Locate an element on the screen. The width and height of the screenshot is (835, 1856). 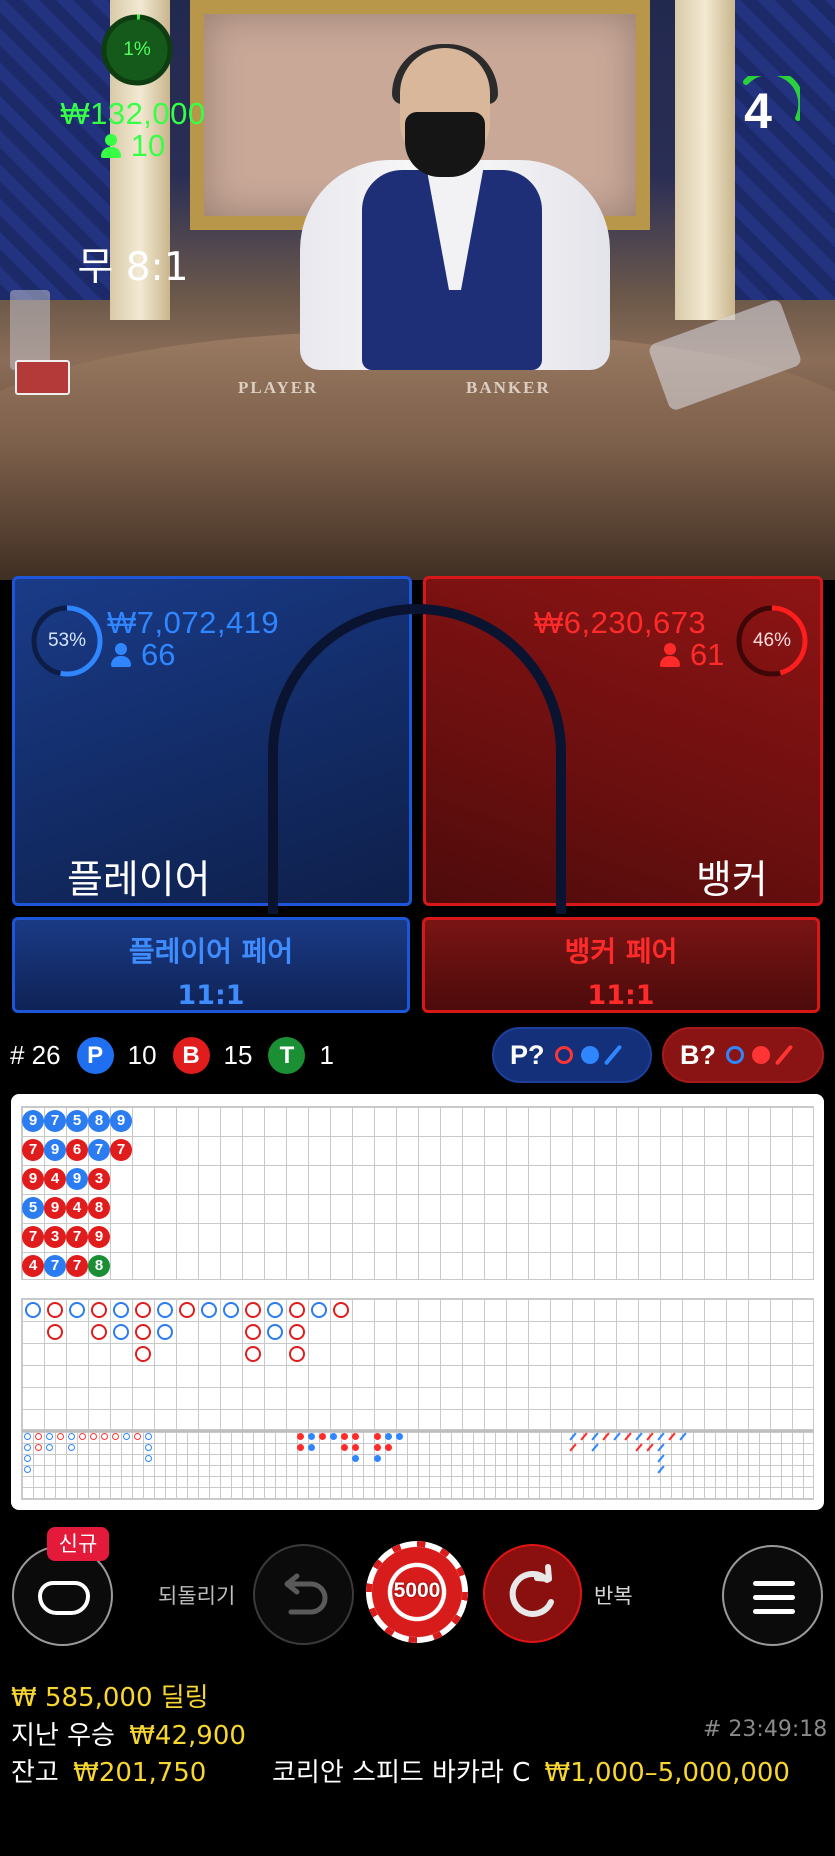
table-limits: ₩1,000–5,000,000 is located at coordinates (667, 1773).